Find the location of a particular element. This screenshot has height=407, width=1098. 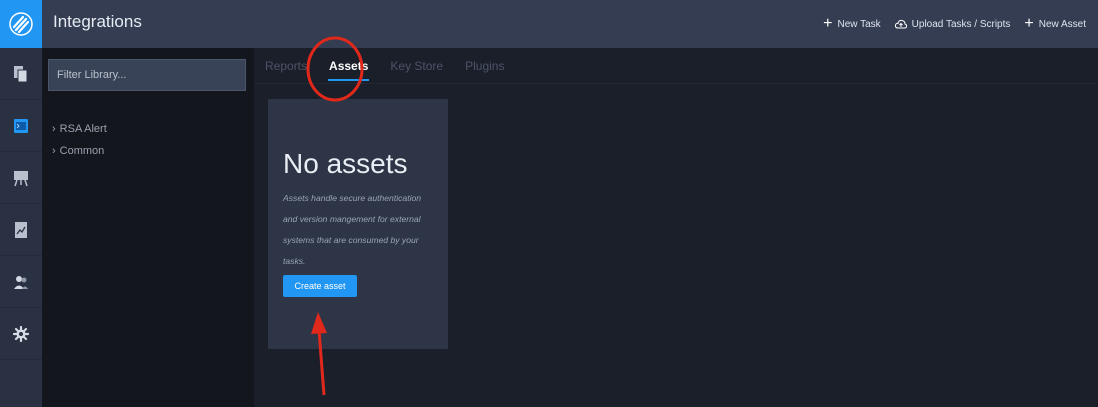

rail-item-integrations is located at coordinates (21, 126).